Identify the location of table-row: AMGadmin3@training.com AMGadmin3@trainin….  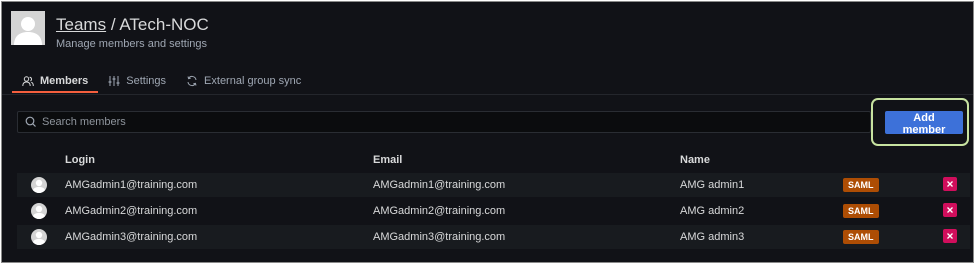
(493, 237).